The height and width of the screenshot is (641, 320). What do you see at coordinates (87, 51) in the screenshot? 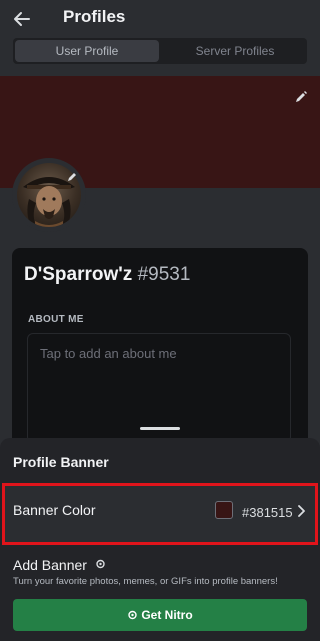
I see `tab-user-profile: User Profile` at bounding box center [87, 51].